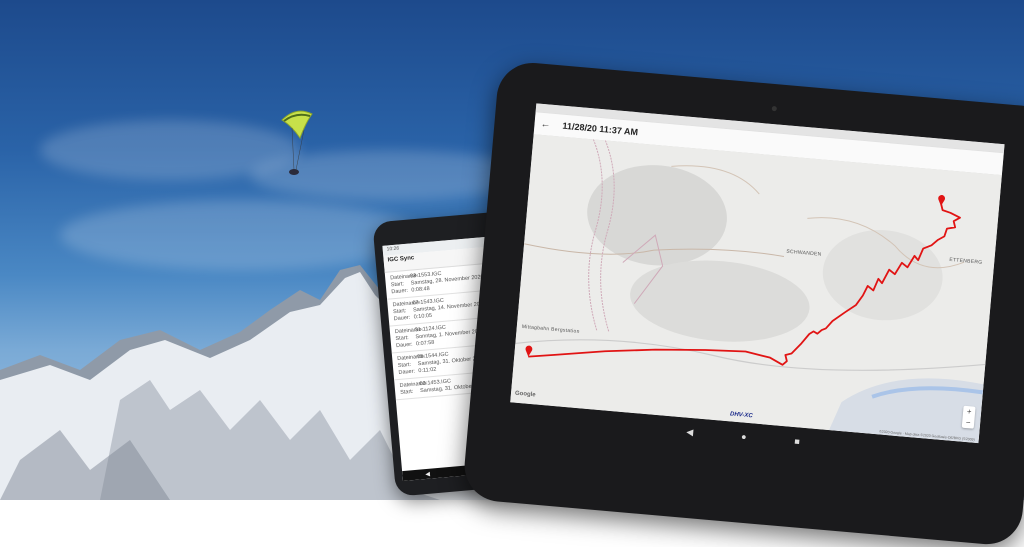 This screenshot has height=547, width=1024. What do you see at coordinates (797, 441) in the screenshot?
I see `recents-nav-icon: ■` at bounding box center [797, 441].